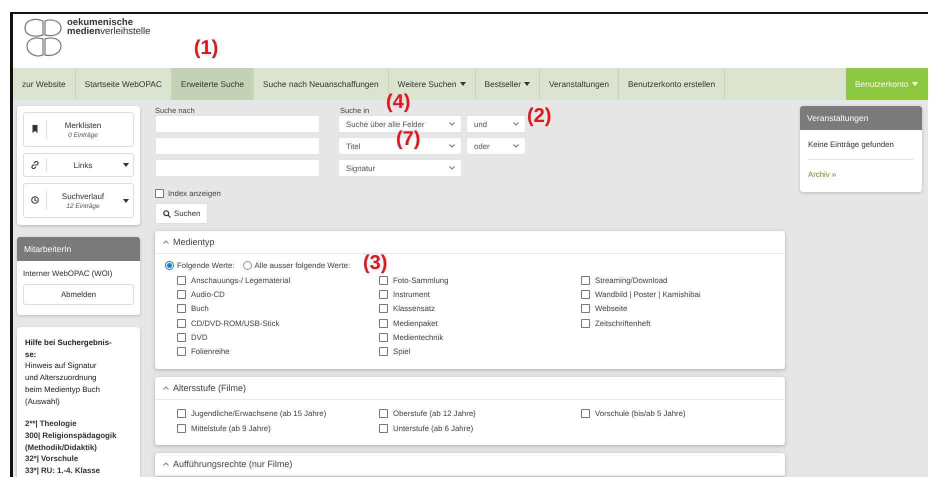  Describe the element at coordinates (375, 263) in the screenshot. I see `annotation-label: (3)` at that location.